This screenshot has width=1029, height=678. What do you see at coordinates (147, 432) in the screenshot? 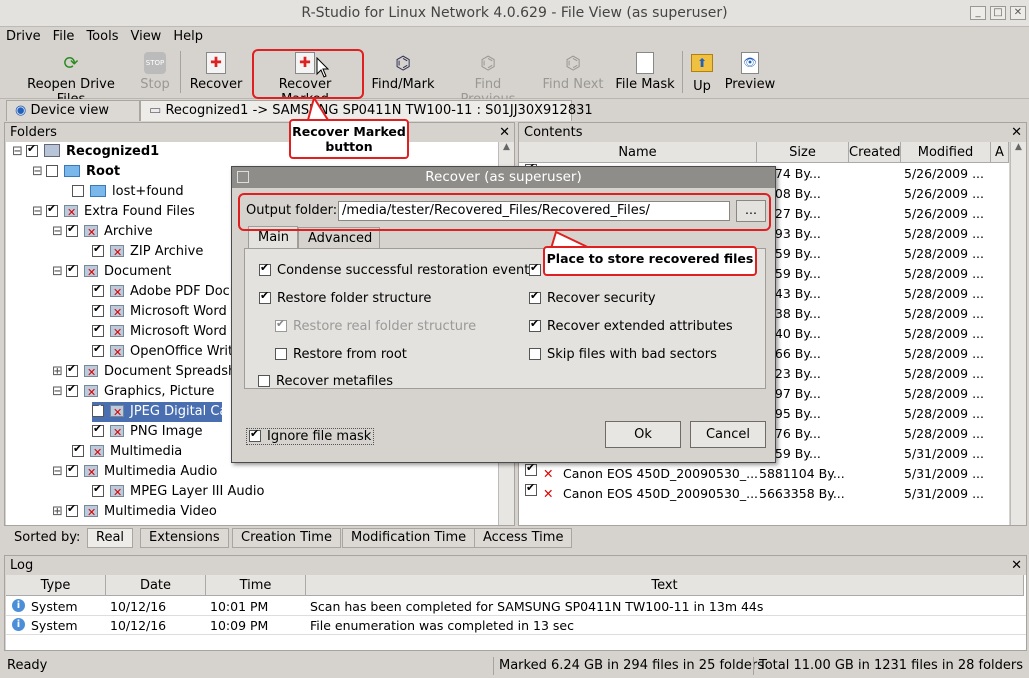
I see `tree-item: PNG Image` at bounding box center [147, 432].